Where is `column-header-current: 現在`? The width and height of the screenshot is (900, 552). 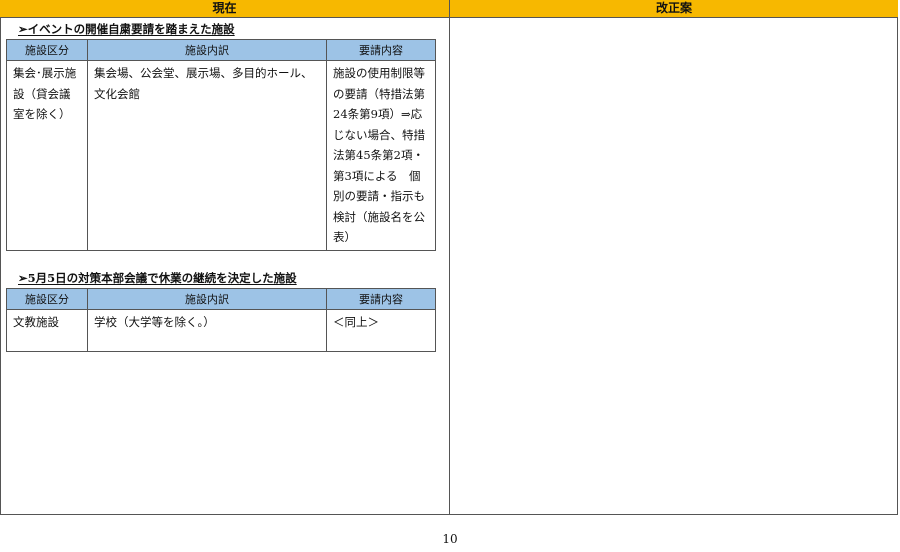 column-header-current: 現在 is located at coordinates (225, 9).